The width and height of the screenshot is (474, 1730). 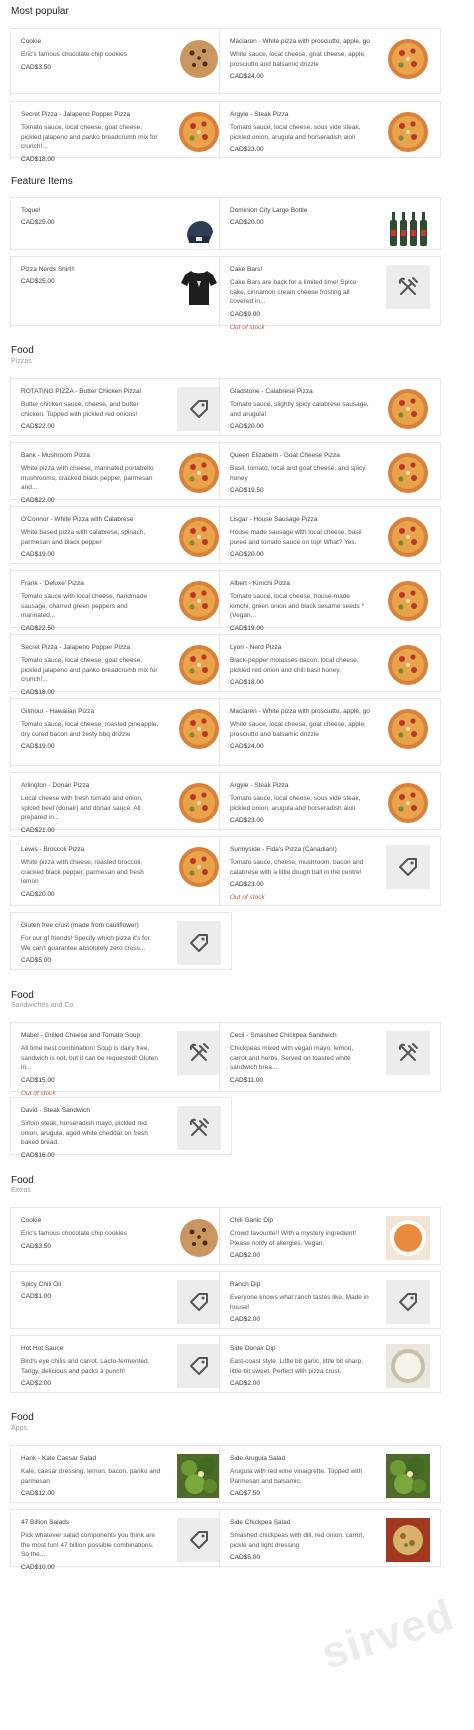 What do you see at coordinates (38, 281) in the screenshot?
I see `item-price: CAD$25.00` at bounding box center [38, 281].